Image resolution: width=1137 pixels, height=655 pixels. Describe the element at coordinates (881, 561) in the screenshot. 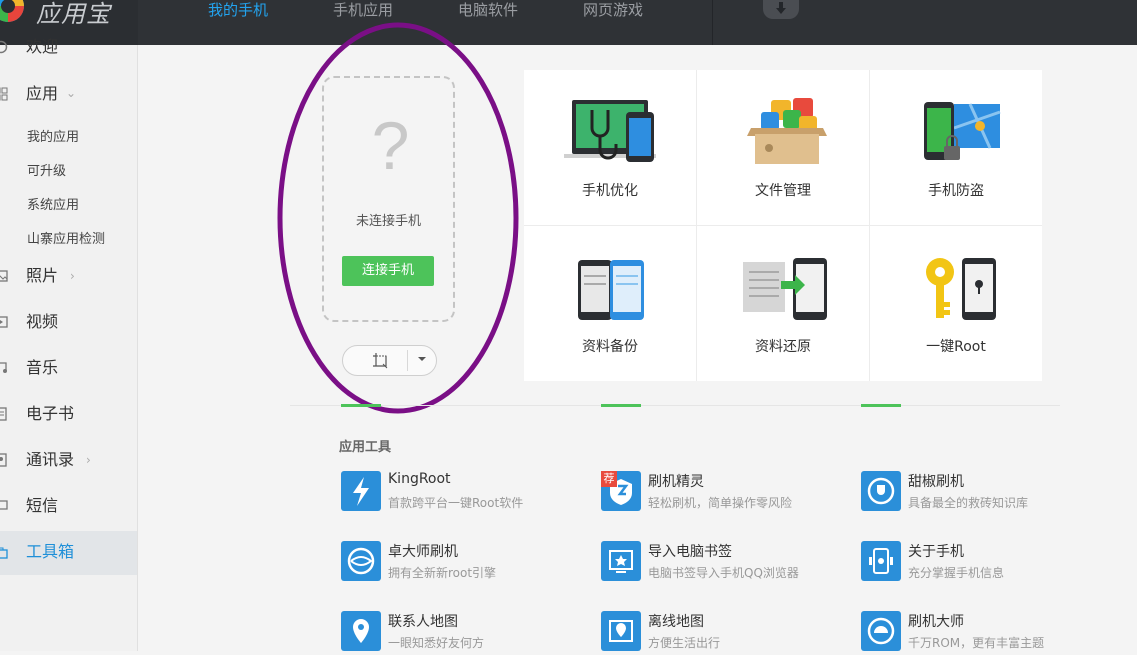

I see `about-phone-icon` at that location.